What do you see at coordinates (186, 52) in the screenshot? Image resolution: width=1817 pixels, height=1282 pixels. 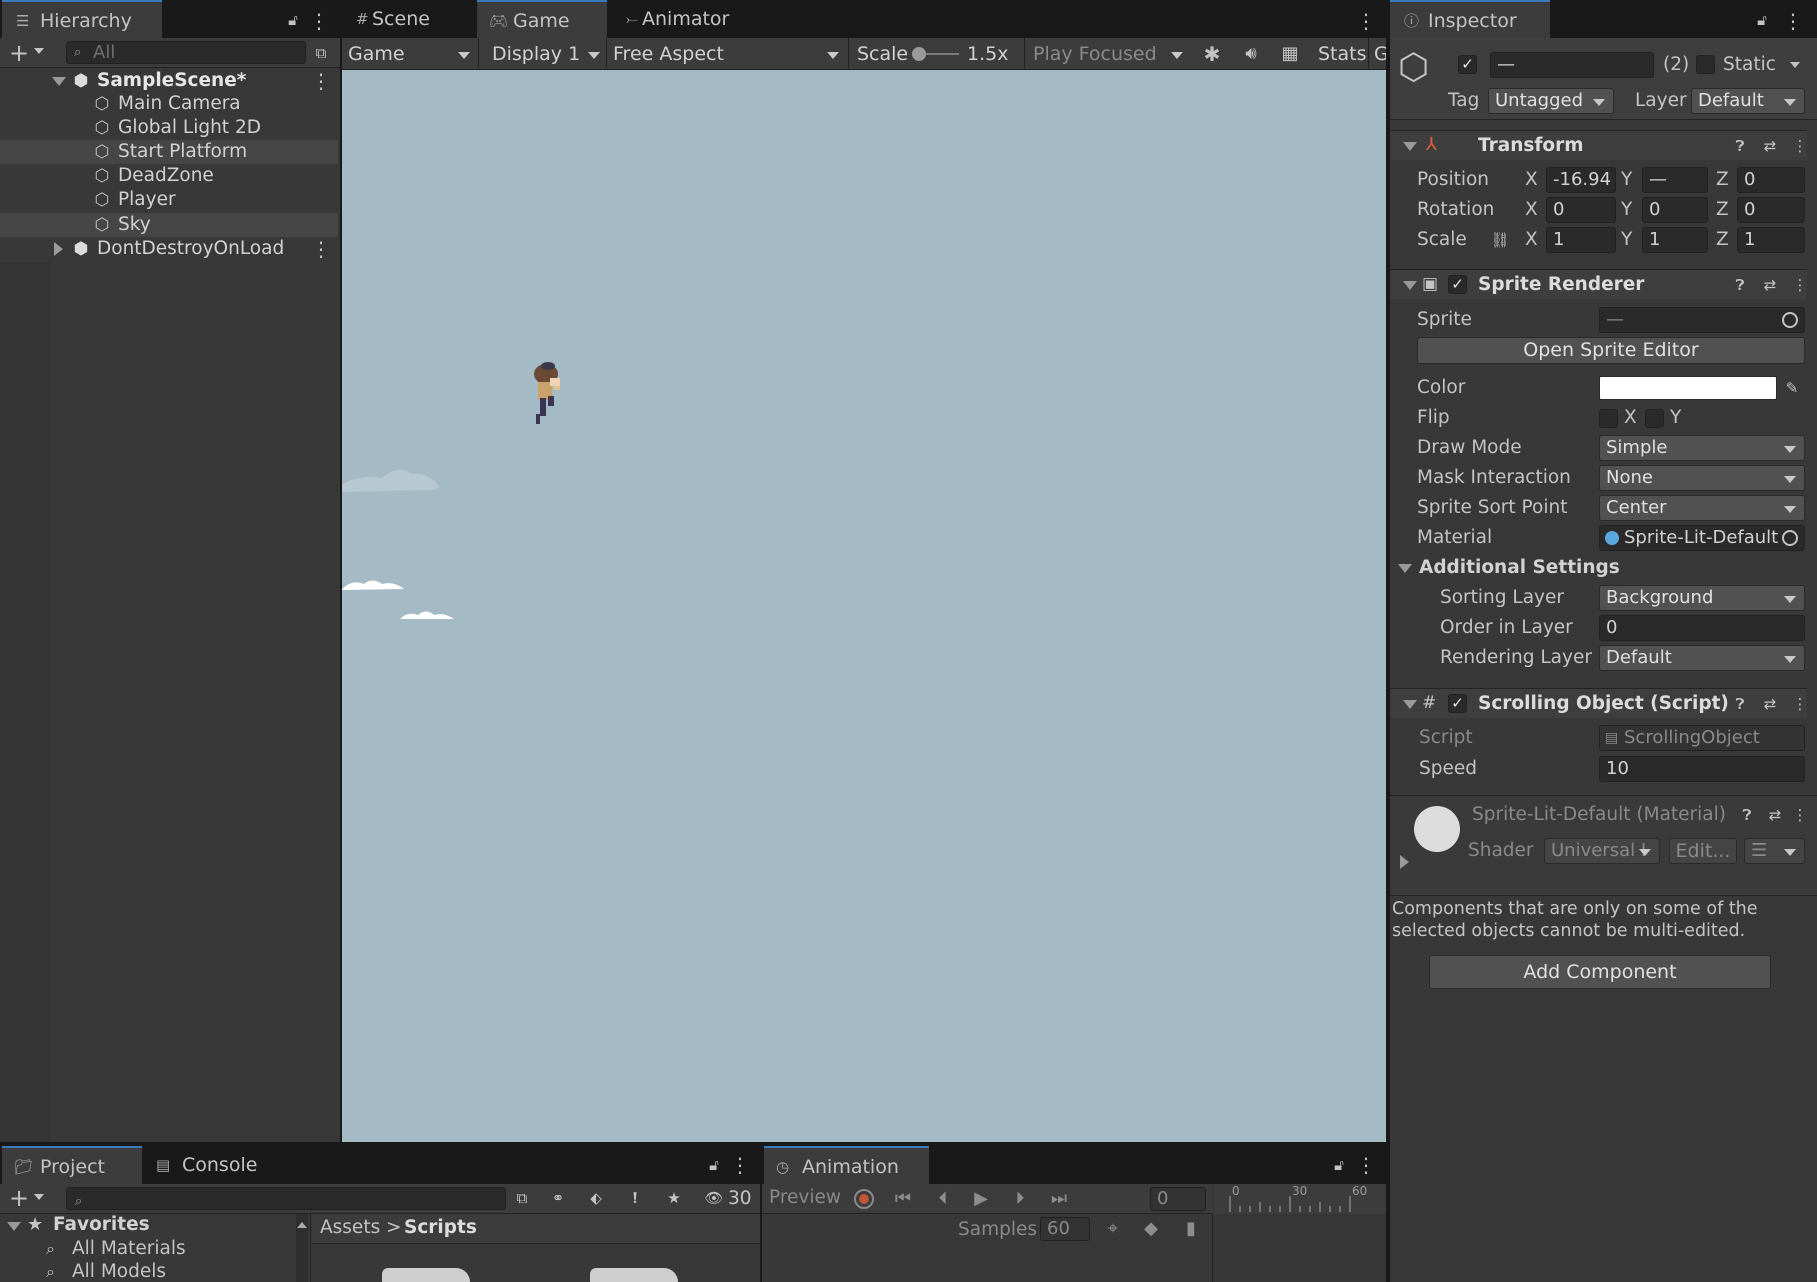 I see `hierarchy-search-input: ⌕ All` at bounding box center [186, 52].